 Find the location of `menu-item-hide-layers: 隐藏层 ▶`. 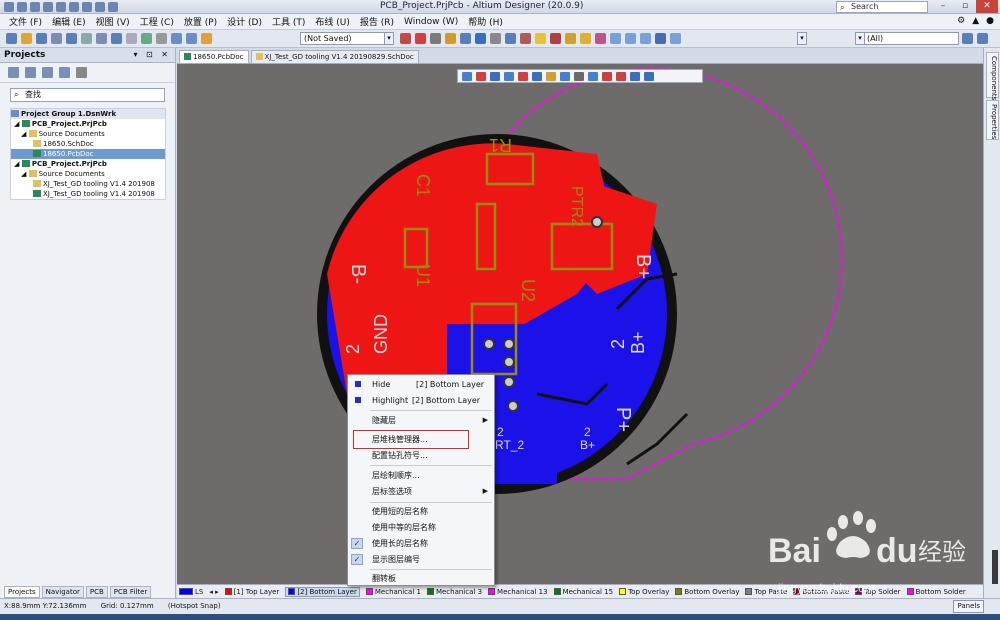

menu-item-hide-layers: 隐藏层 ▶ is located at coordinates (421, 420).